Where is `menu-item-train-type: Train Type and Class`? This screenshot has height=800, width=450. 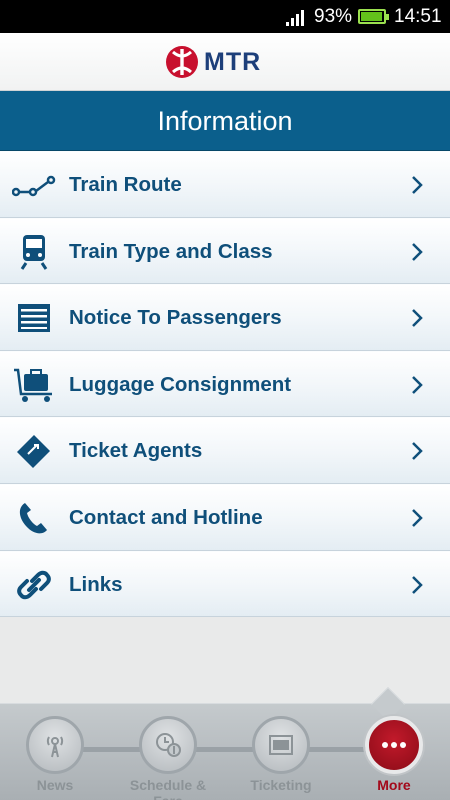 menu-item-train-type: Train Type and Class is located at coordinates (225, 251).